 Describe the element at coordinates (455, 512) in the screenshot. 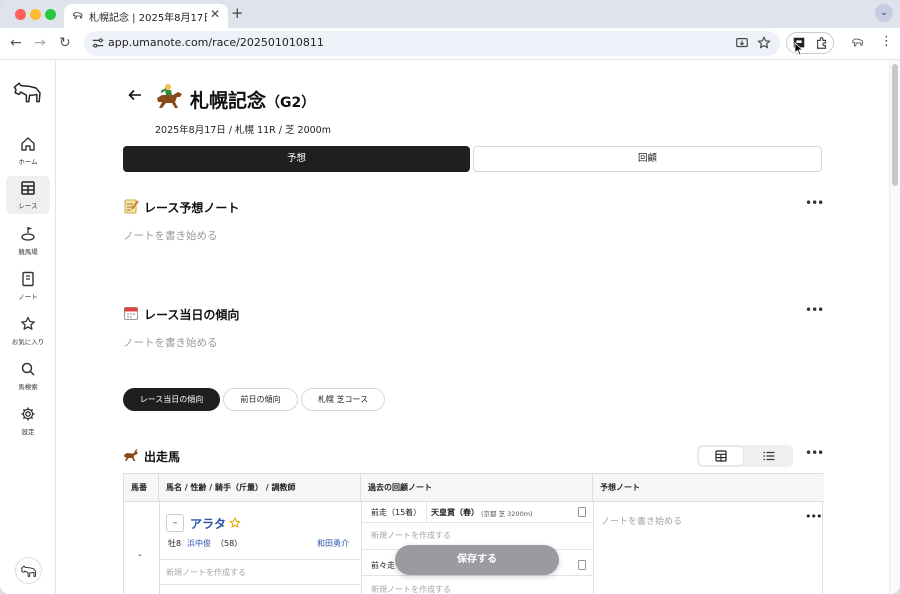

I see `previous-race-name: 天皇賞（春）` at that location.